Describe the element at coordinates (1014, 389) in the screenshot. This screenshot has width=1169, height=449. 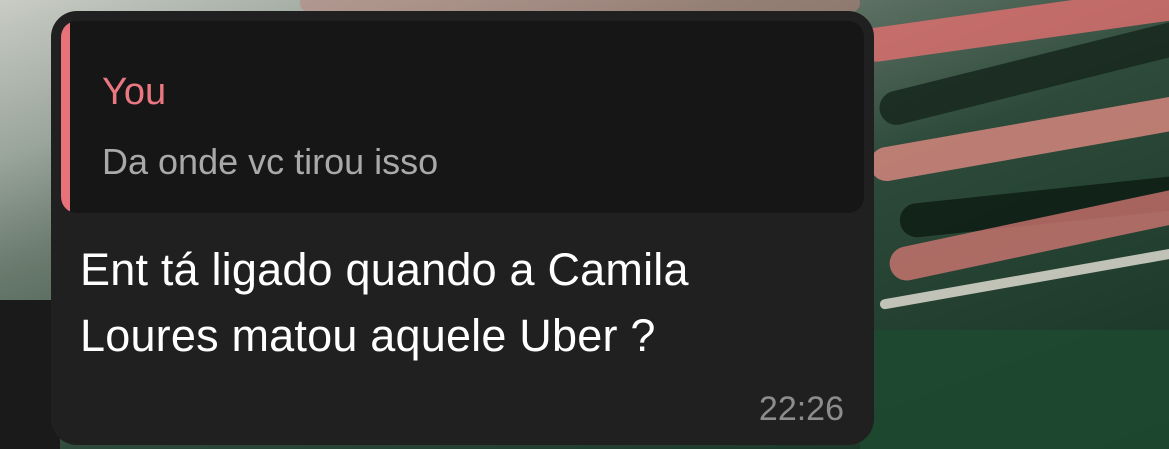
I see `wallpaper-art` at that location.